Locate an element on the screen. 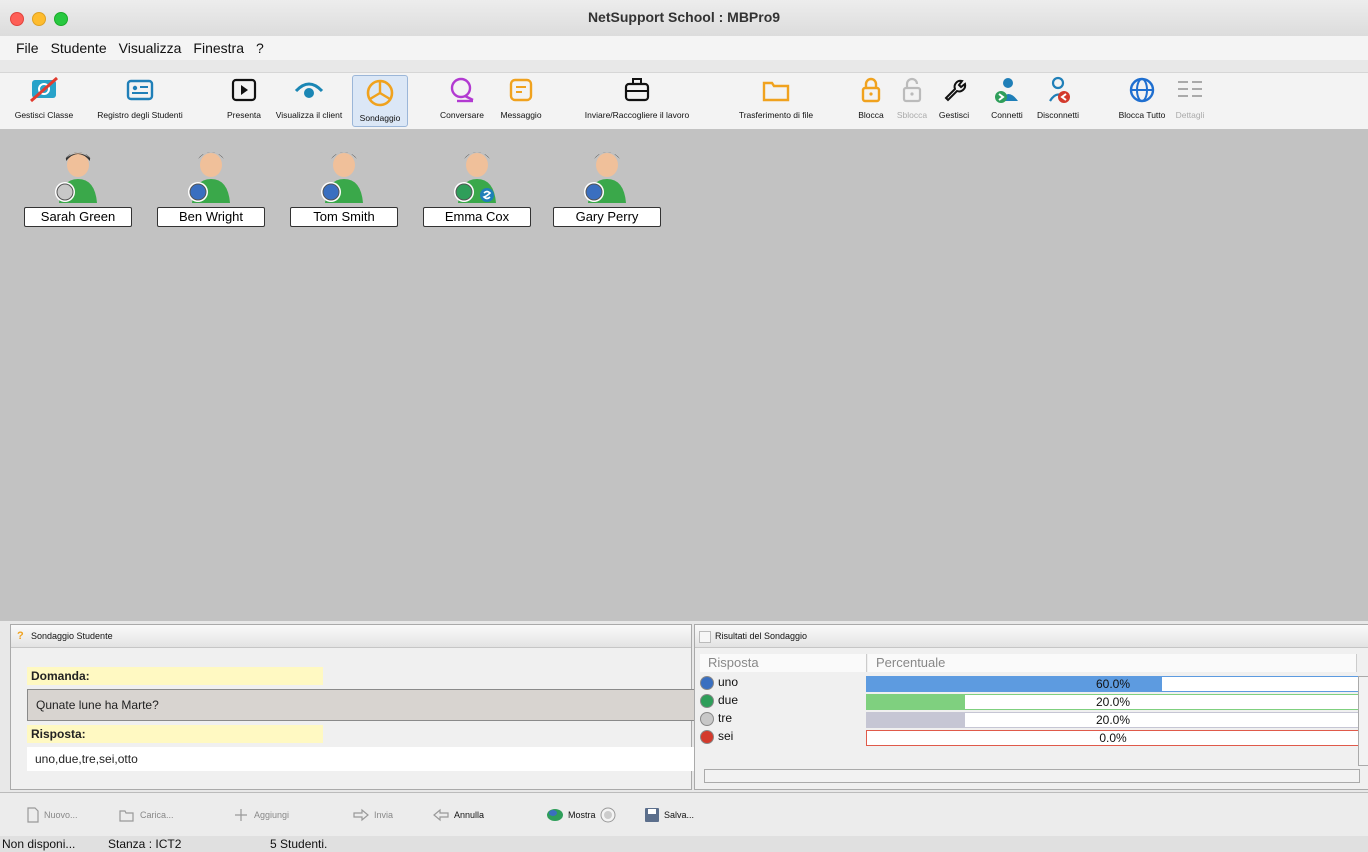 The width and height of the screenshot is (1368, 852). menu-help: ? is located at coordinates (260, 48).